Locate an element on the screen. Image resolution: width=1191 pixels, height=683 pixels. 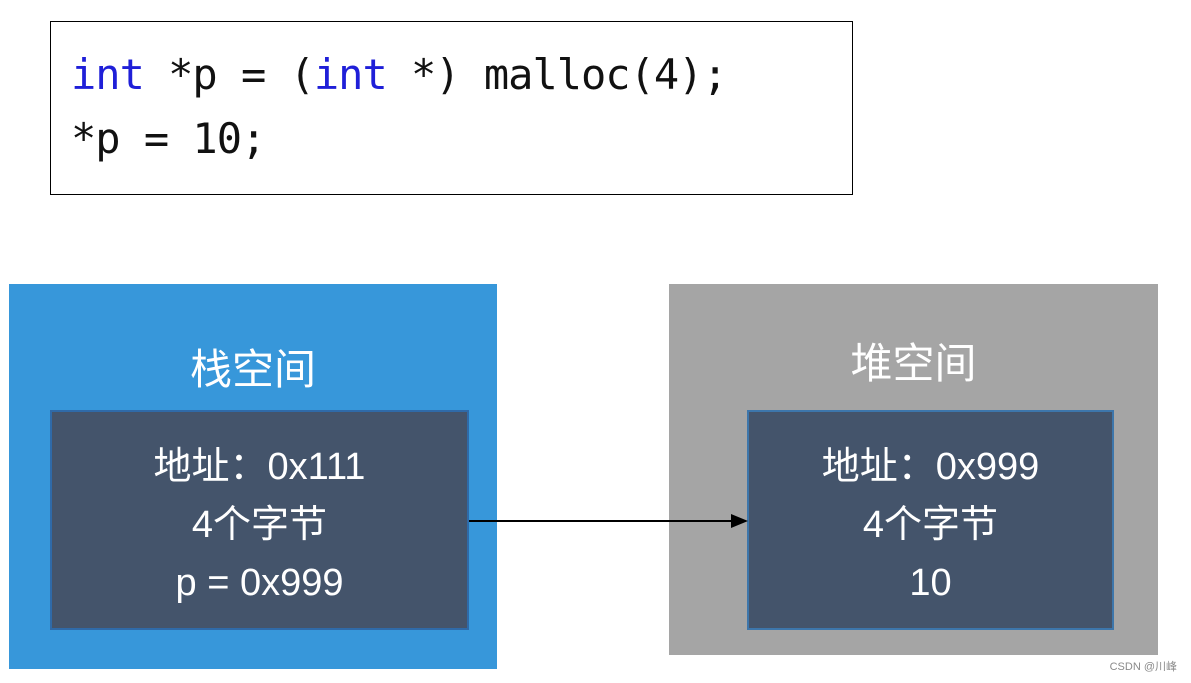
stack-cell-value: p = 0x999 is located at coordinates (259, 583).